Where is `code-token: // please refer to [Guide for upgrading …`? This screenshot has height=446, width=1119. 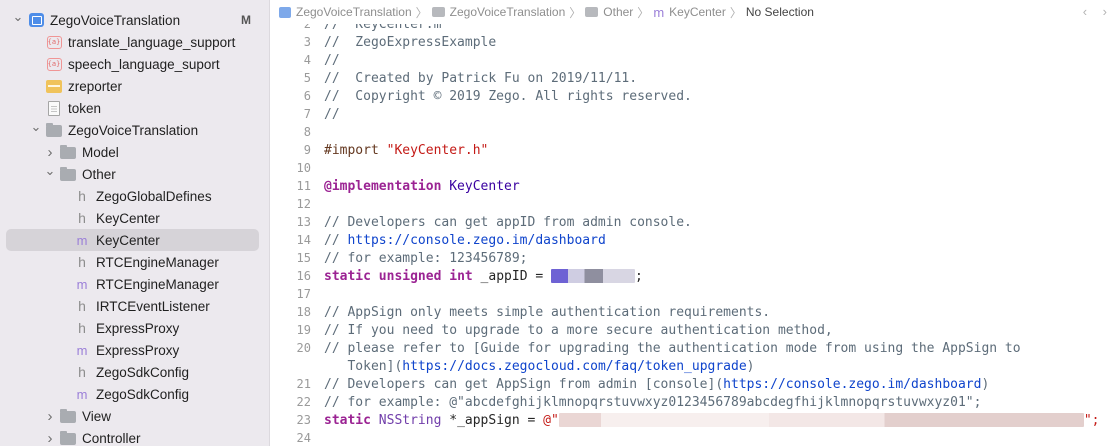
code-token: // please refer to [Guide for upgrading … is located at coordinates (672, 348).